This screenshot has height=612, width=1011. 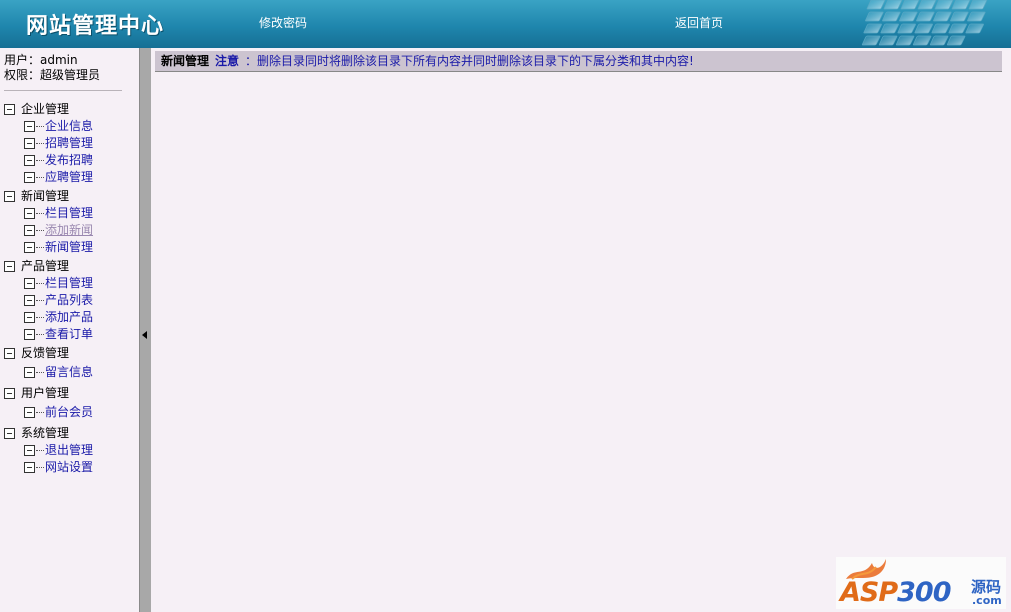 What do you see at coordinates (145, 330) in the screenshot?
I see `sidebar-splitter` at bounding box center [145, 330].